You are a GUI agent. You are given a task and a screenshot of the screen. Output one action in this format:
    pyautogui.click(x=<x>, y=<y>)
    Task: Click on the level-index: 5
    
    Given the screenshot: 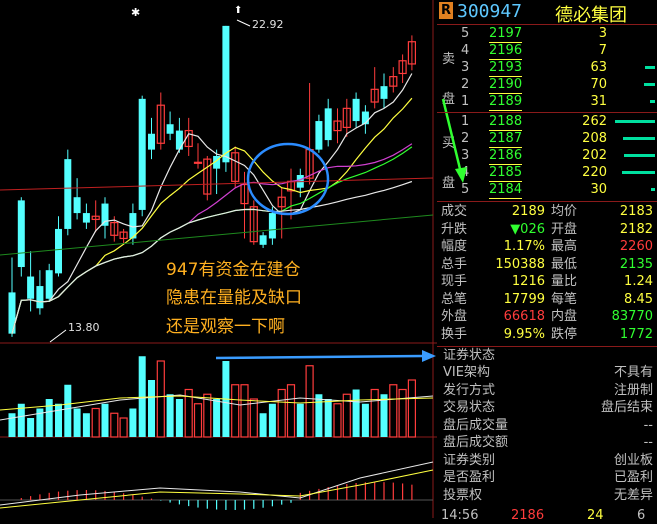 What is the action you would take?
    pyautogui.click(x=465, y=33)
    